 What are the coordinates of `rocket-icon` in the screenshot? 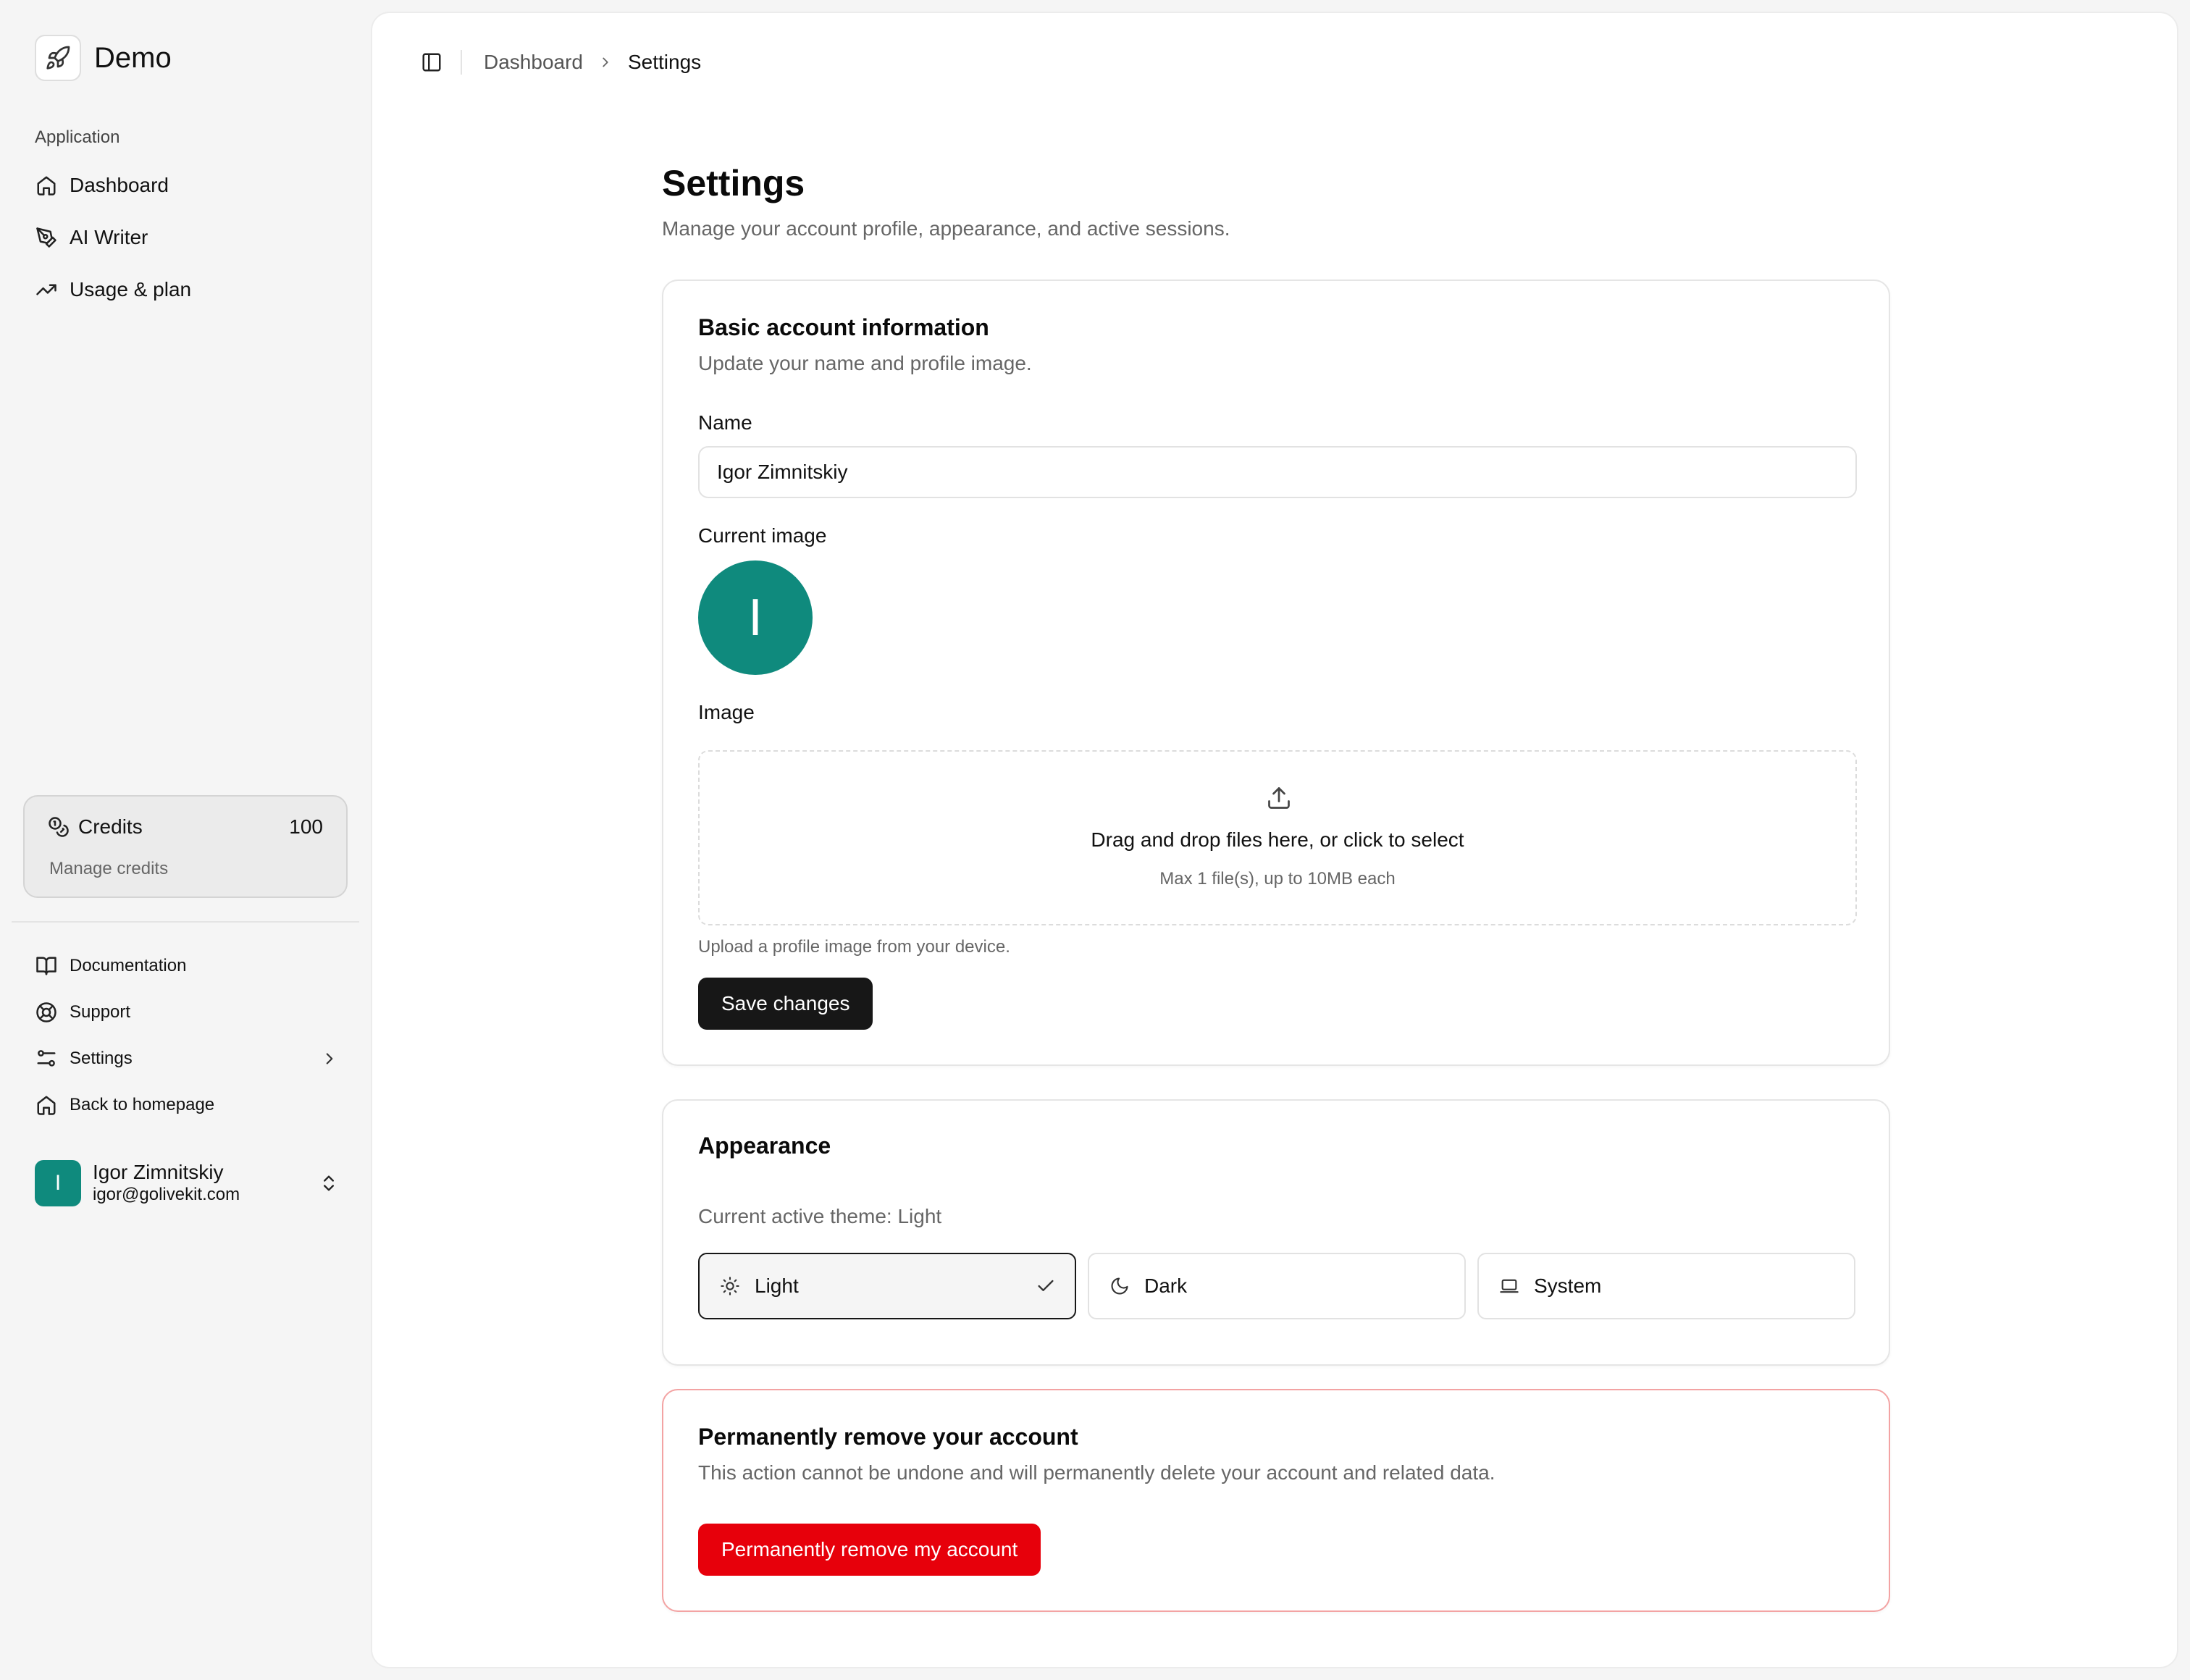 It's located at (58, 58).